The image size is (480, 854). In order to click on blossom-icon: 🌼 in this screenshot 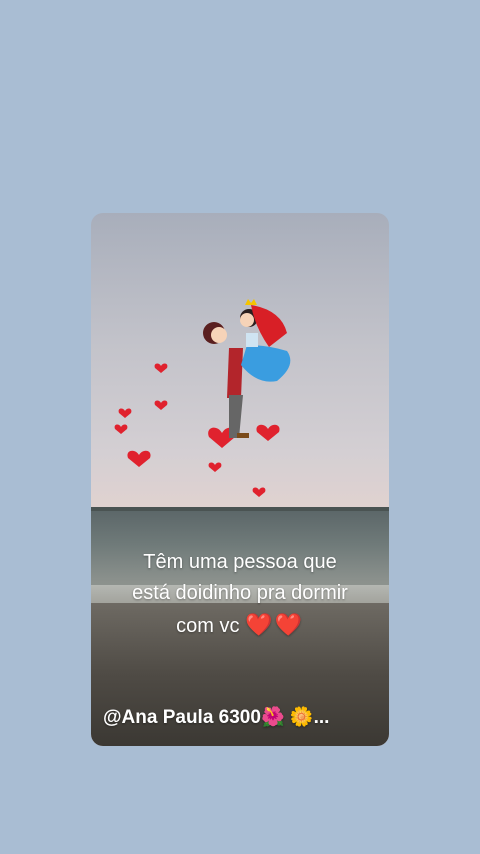, I will do `click(301, 717)`.